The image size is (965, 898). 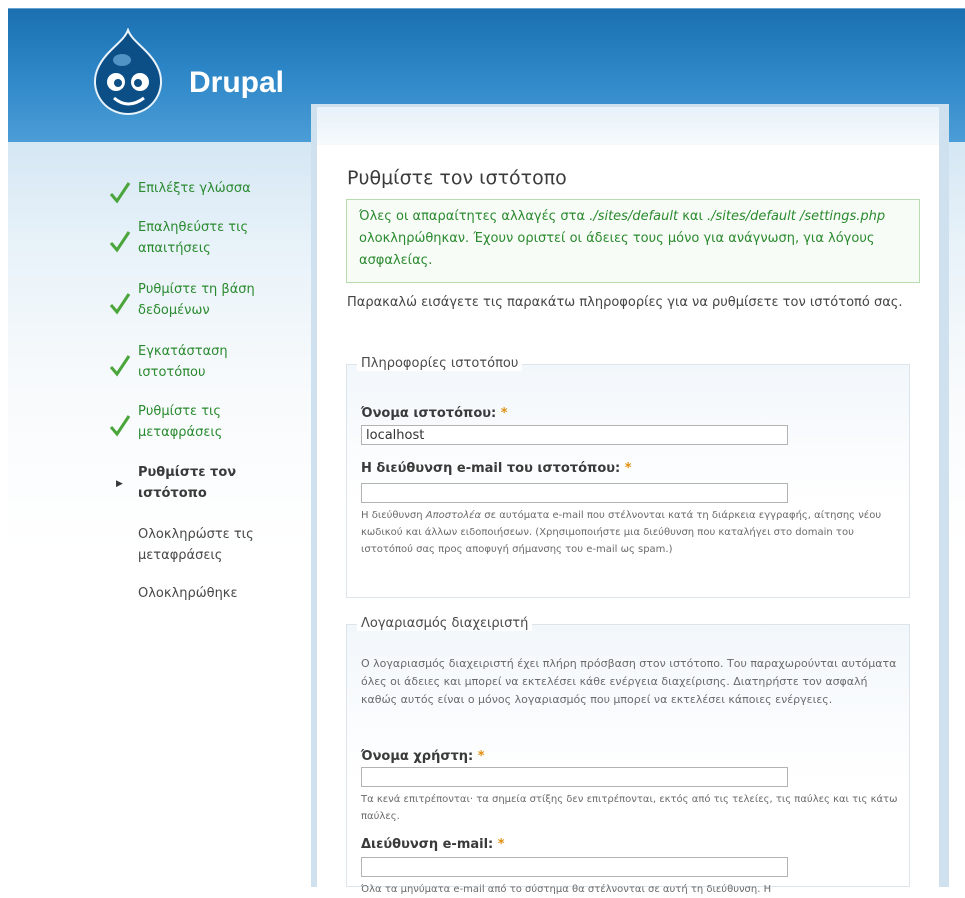 I want to click on site-email-label: Η διεύθυνση e-mail του ιστοτόπου: *, so click(x=496, y=468).